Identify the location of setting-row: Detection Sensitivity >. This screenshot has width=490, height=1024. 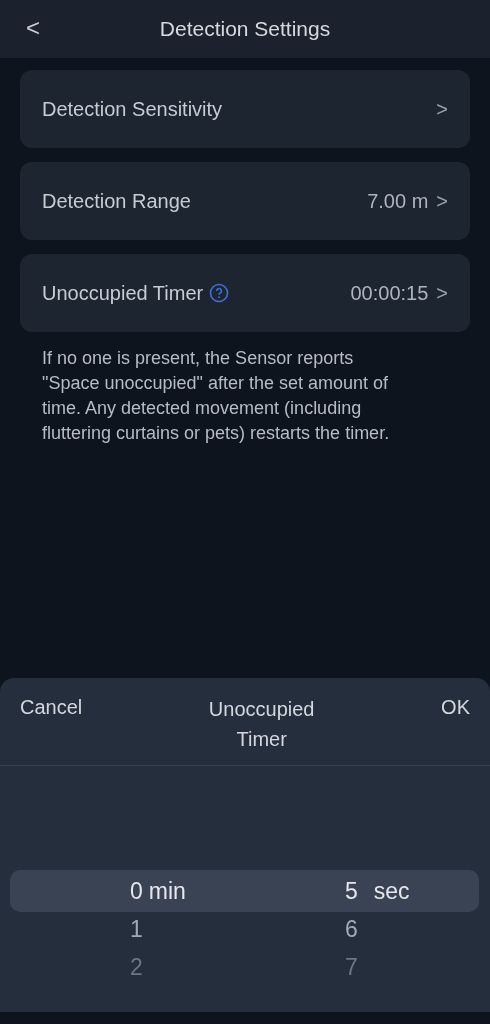
(245, 109).